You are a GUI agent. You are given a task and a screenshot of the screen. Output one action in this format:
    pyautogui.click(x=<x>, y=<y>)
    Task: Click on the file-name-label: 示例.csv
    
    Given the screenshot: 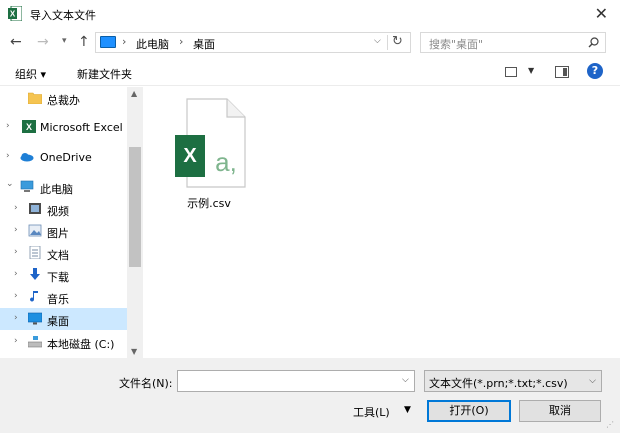 What is the action you would take?
    pyautogui.click(x=209, y=203)
    